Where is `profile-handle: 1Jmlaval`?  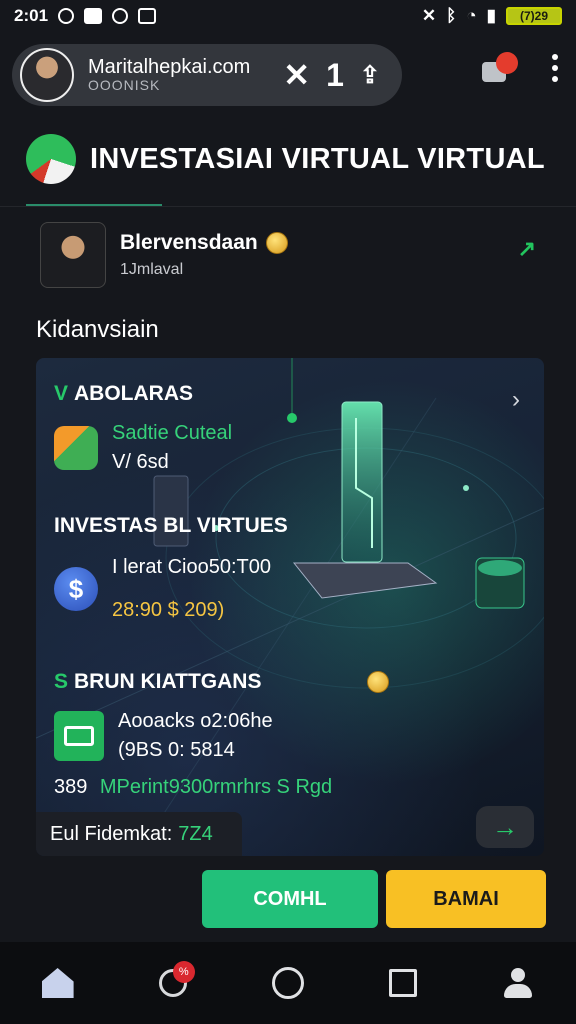 profile-handle: 1Jmlaval is located at coordinates (152, 269).